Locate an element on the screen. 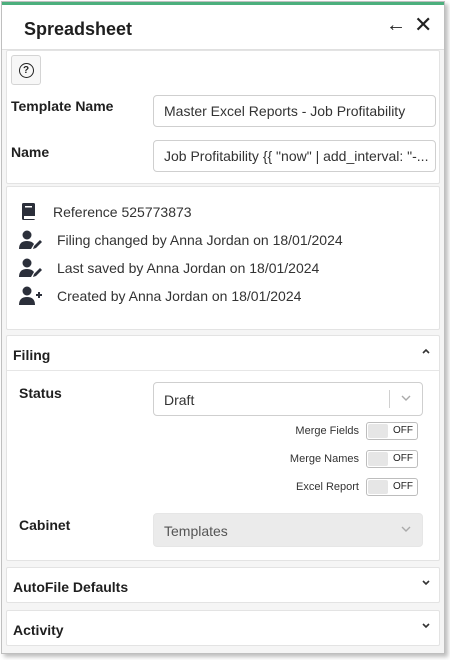 Image resolution: width=450 pixels, height=660 pixels. user-add-icon is located at coordinates (30, 295).